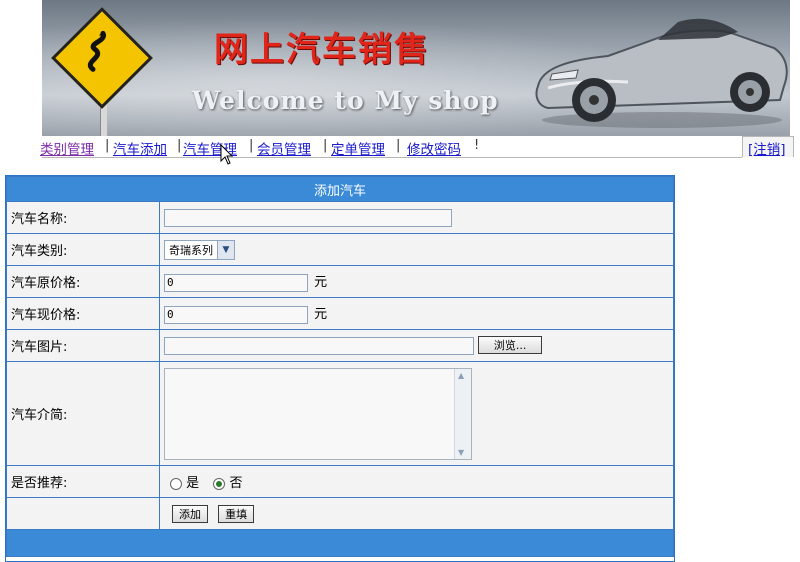 This screenshot has height=562, width=800. Describe the element at coordinates (83, 345) in the screenshot. I see `image-label: 汽车图片:` at that location.